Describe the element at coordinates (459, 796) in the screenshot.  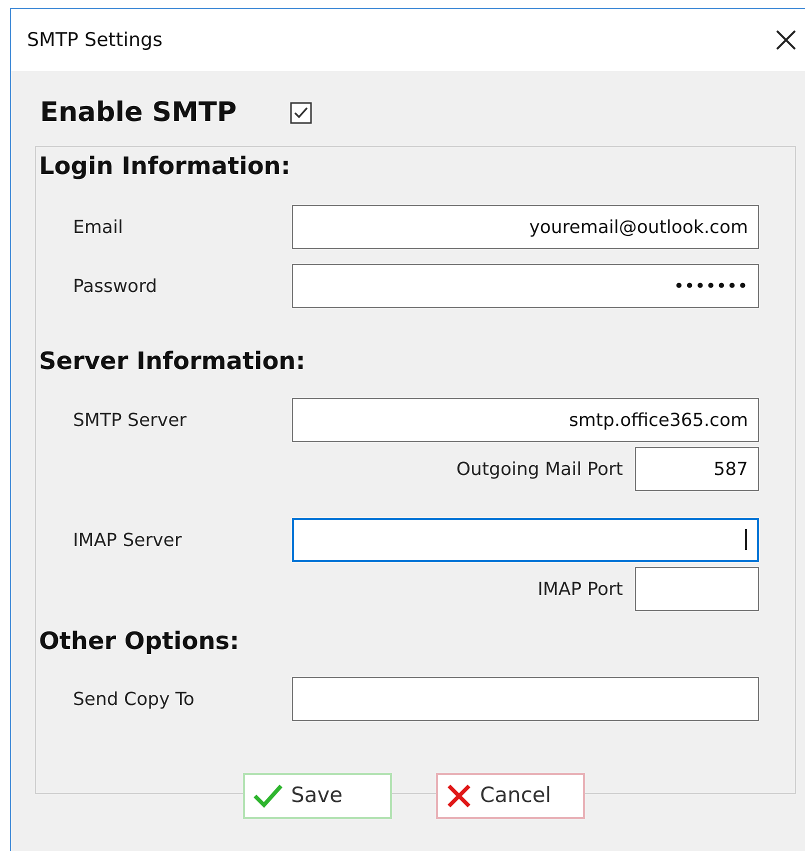
I see `cross-icon` at that location.